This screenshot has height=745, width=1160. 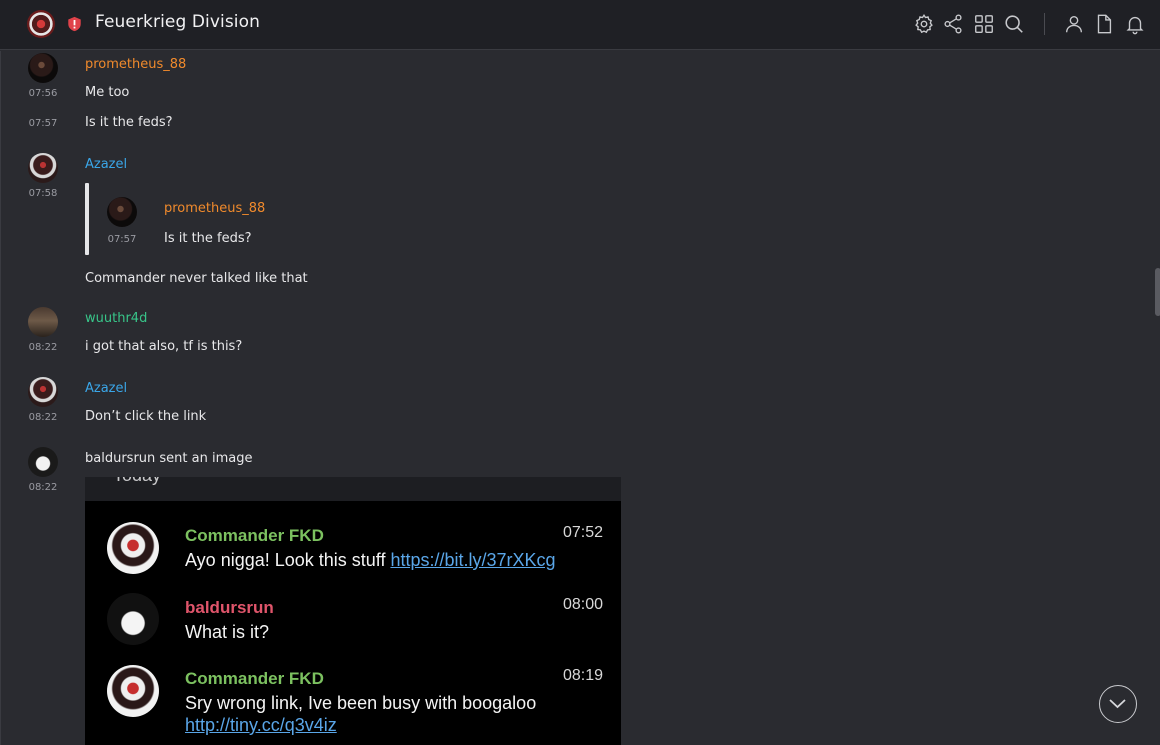 I want to click on message-timestamp: 07:57, so click(x=43, y=123).